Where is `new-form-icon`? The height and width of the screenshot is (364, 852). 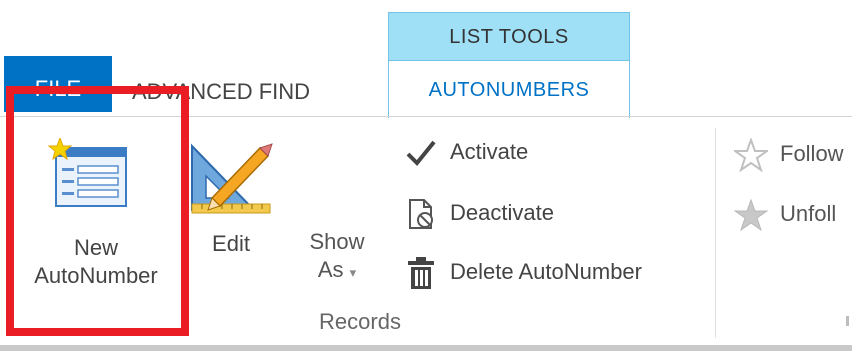 new-form-icon is located at coordinates (87, 172).